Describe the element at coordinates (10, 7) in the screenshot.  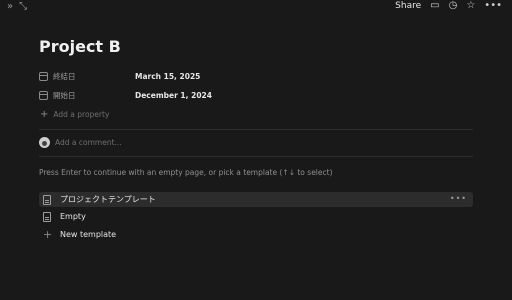
I see `chevrons-right-icon: »` at that location.